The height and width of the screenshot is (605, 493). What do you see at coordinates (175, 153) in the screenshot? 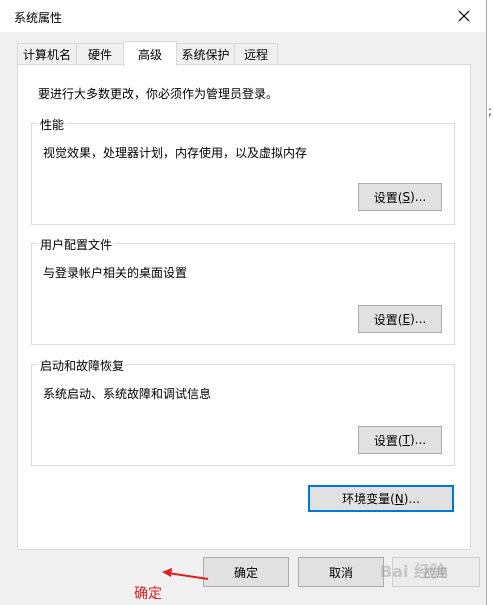
I see `performance-description: 视觉效果，处理器计划，内存使用，以及虚拟内存` at bounding box center [175, 153].